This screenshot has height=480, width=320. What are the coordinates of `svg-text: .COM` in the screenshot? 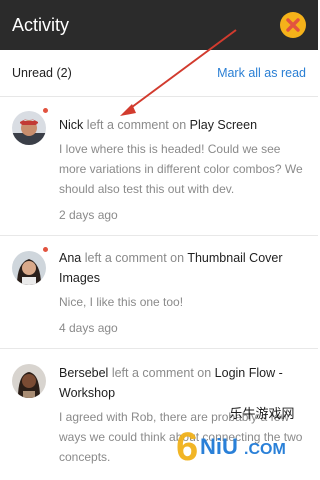 It's located at (265, 449).